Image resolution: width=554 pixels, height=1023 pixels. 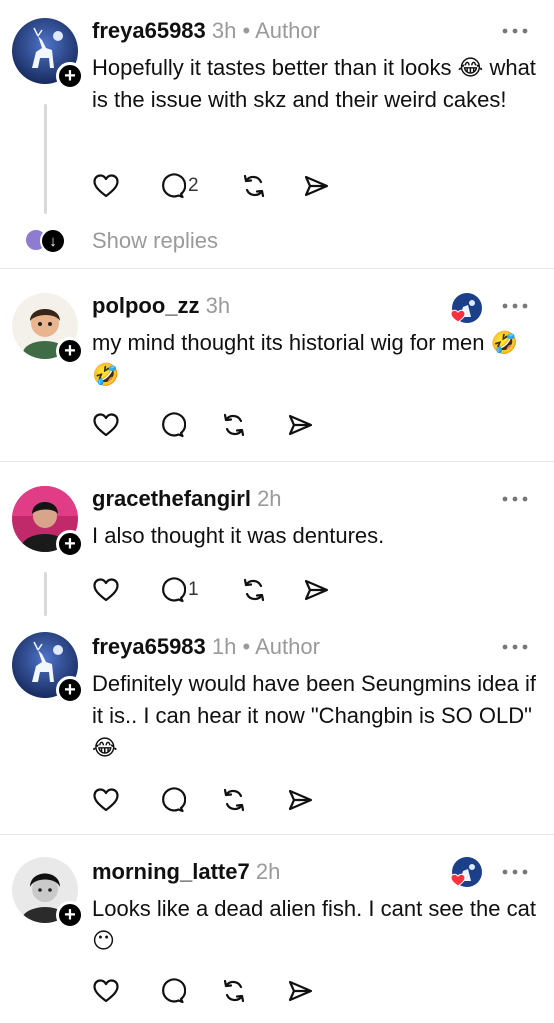 I want to click on reply-button: 1, so click(x=178, y=590).